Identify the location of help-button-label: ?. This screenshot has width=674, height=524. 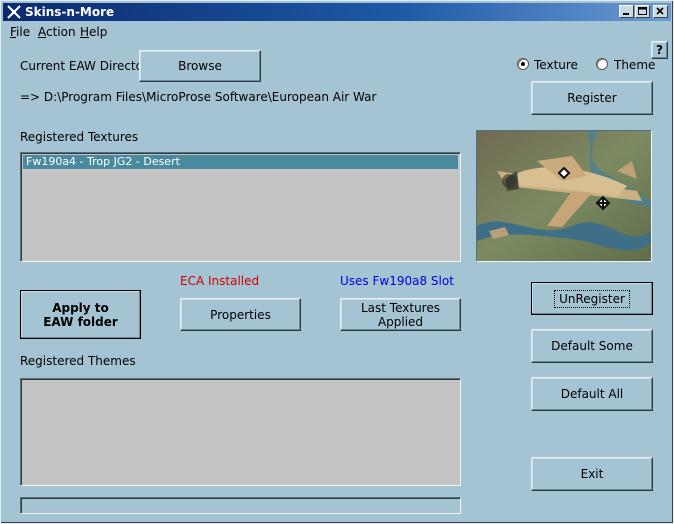
(659, 50).